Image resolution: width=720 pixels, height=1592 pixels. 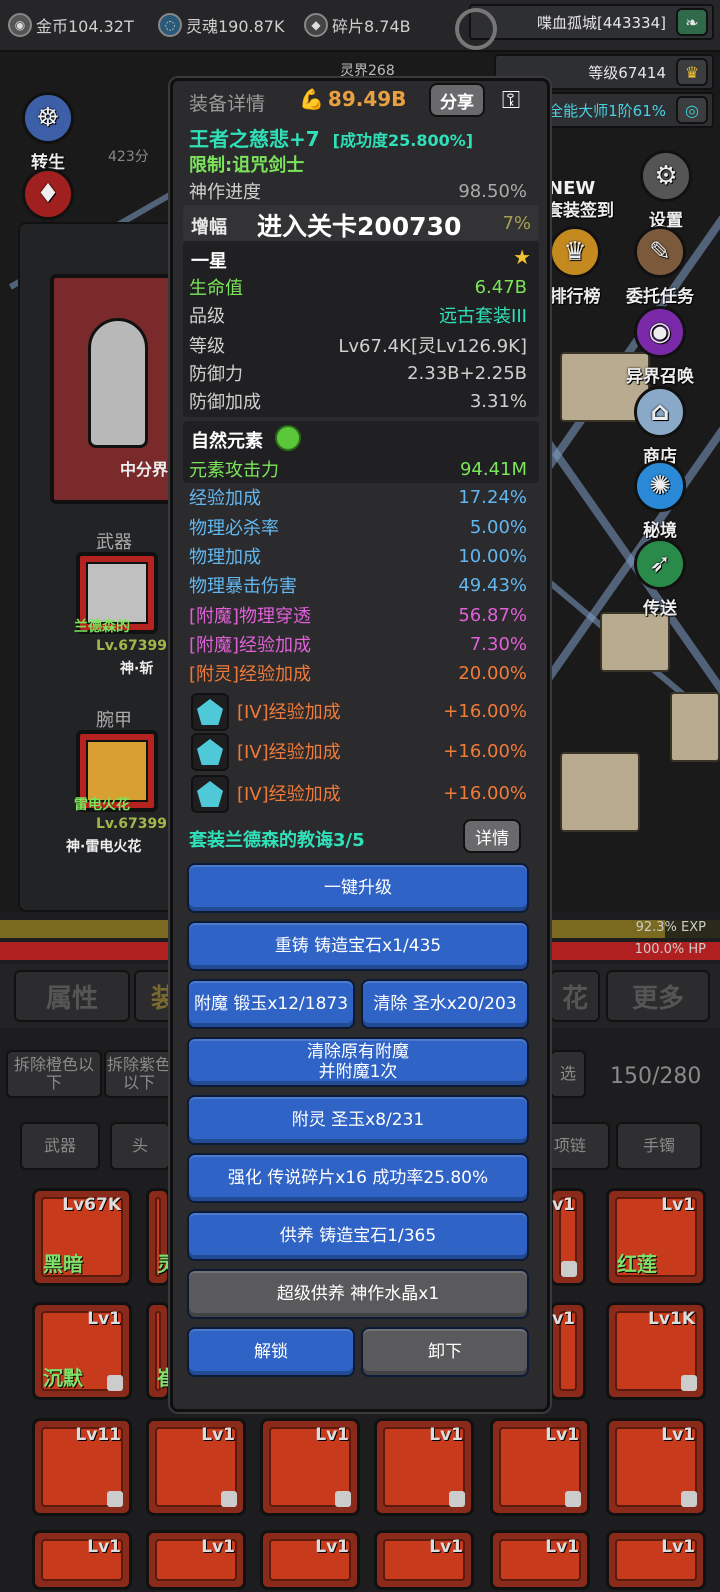 I want to click on class-restriction: 限制:诅咒剑士, so click(x=247, y=165).